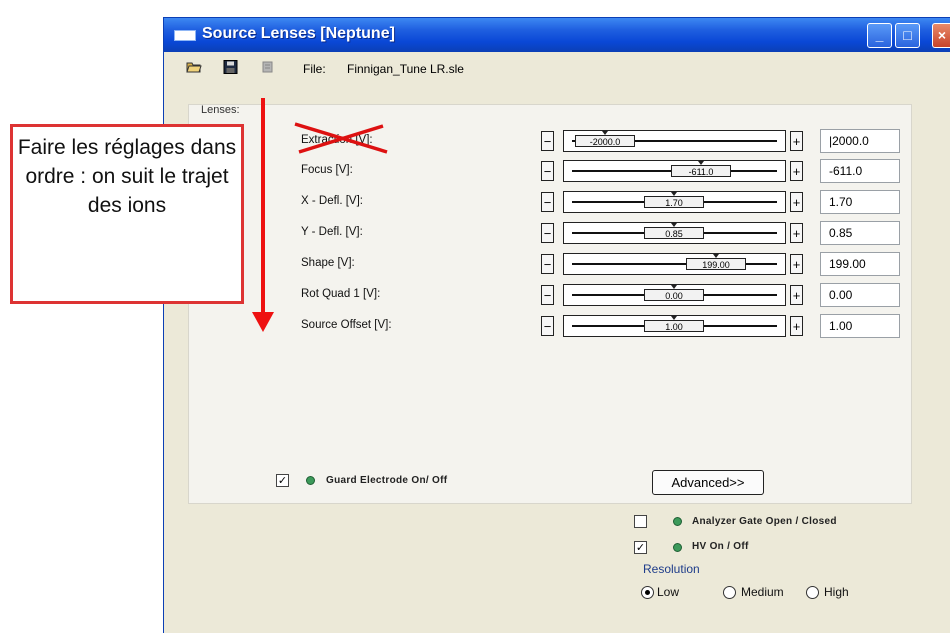 The width and height of the screenshot is (950, 633). What do you see at coordinates (346, 325) in the screenshot?
I see `lens-label: Source Offset [V]:` at bounding box center [346, 325].